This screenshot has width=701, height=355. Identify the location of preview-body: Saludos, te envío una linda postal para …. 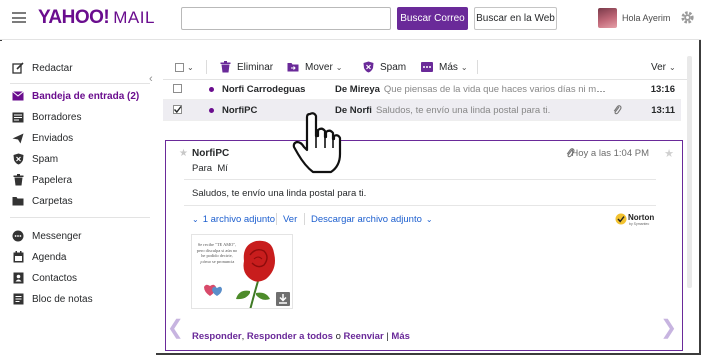
(279, 193).